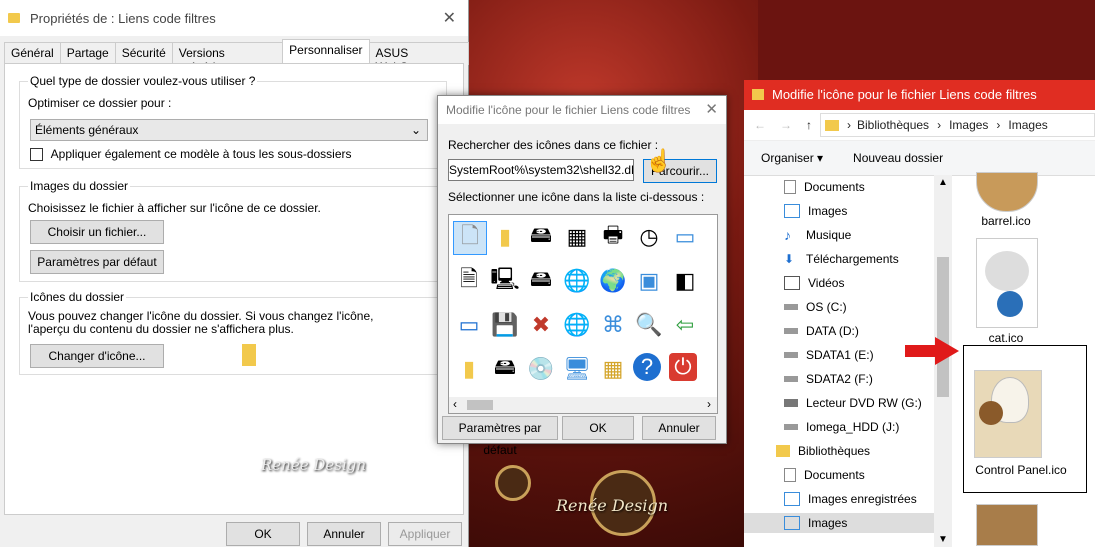 The image size is (1095, 547). What do you see at coordinates (541, 325) in the screenshot?
I see `remove-drive-icon: ✖` at bounding box center [541, 325].